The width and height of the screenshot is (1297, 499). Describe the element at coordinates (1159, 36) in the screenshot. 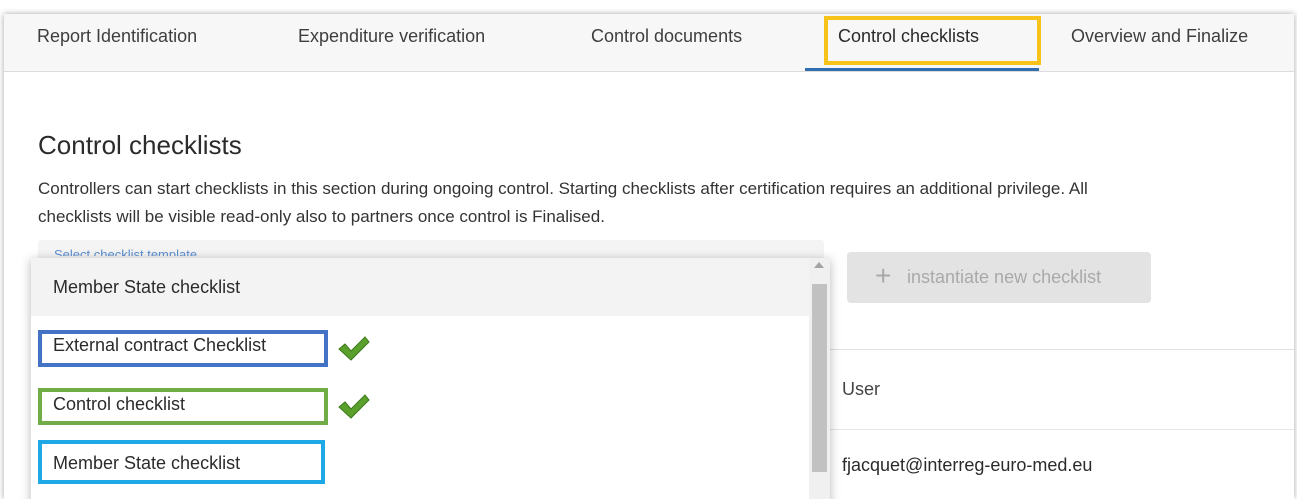

I see `tab-overview-and-finalize: Overview and Finalize` at that location.